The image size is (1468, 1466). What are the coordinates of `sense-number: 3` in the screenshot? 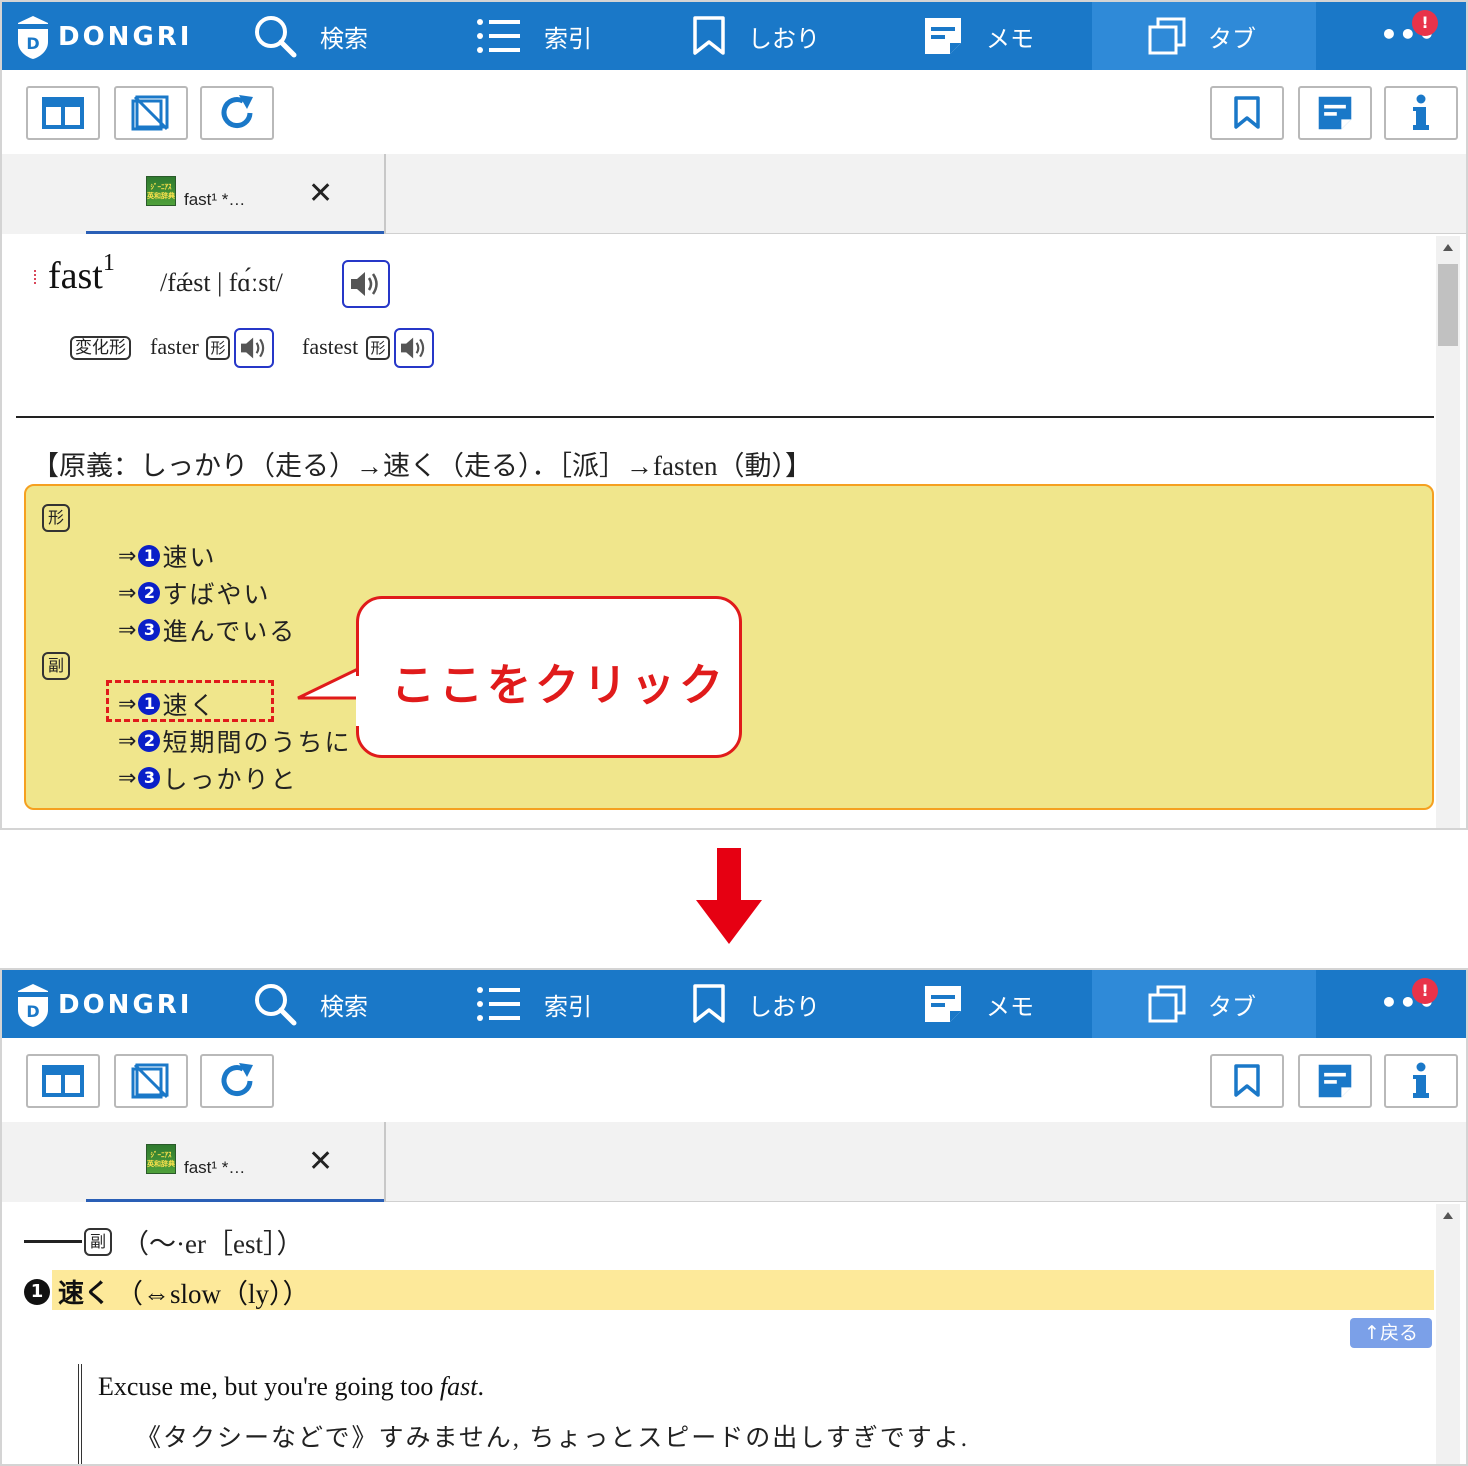 It's located at (149, 630).